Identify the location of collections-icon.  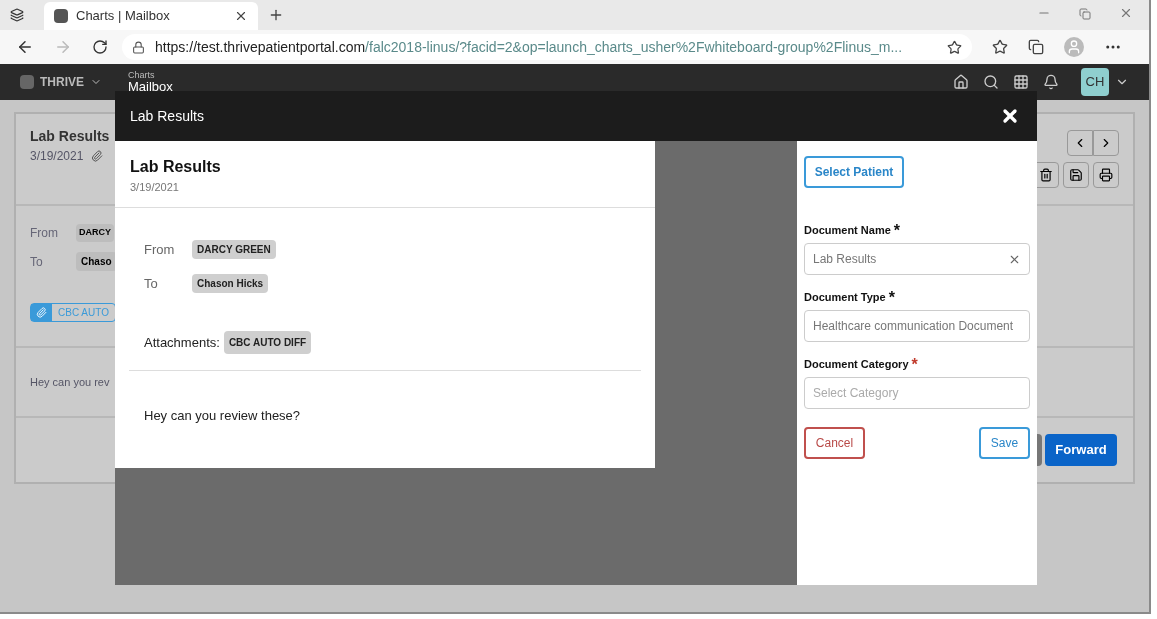
(1036, 47).